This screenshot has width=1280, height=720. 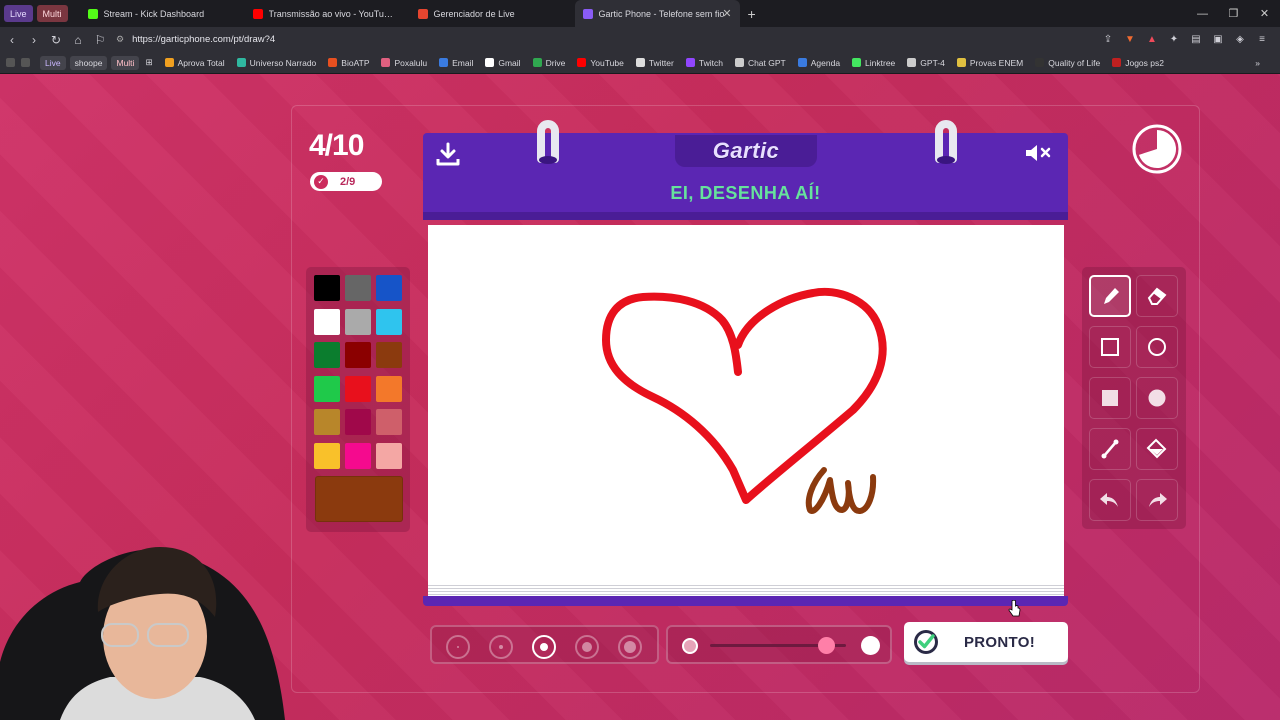 What do you see at coordinates (348, 63) in the screenshot?
I see `bookmark-2: BioATP` at bounding box center [348, 63].